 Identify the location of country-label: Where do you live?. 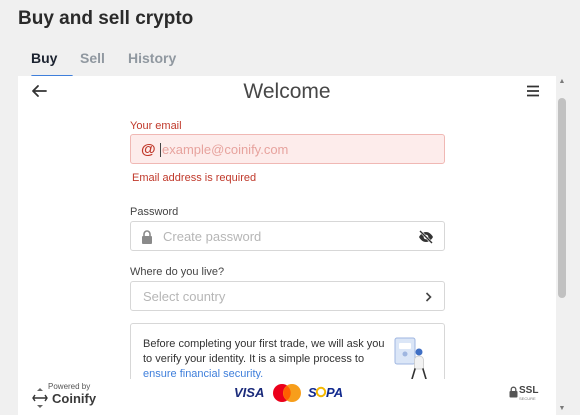
(177, 272).